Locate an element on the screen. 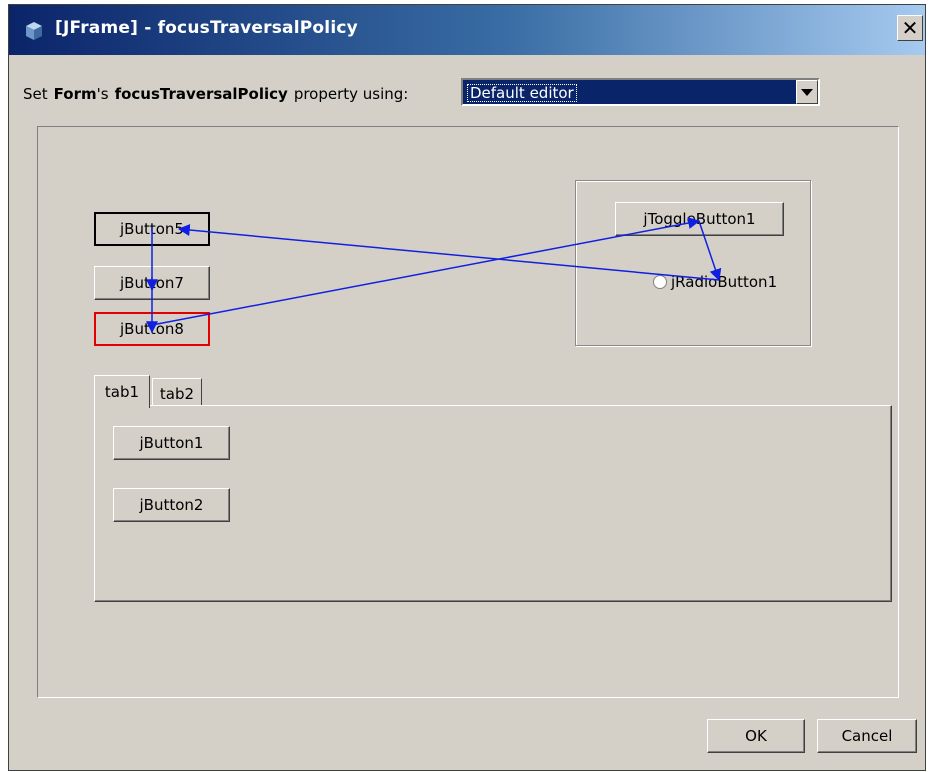 This screenshot has width=934, height=772. cancel-label: Cancel is located at coordinates (867, 736).